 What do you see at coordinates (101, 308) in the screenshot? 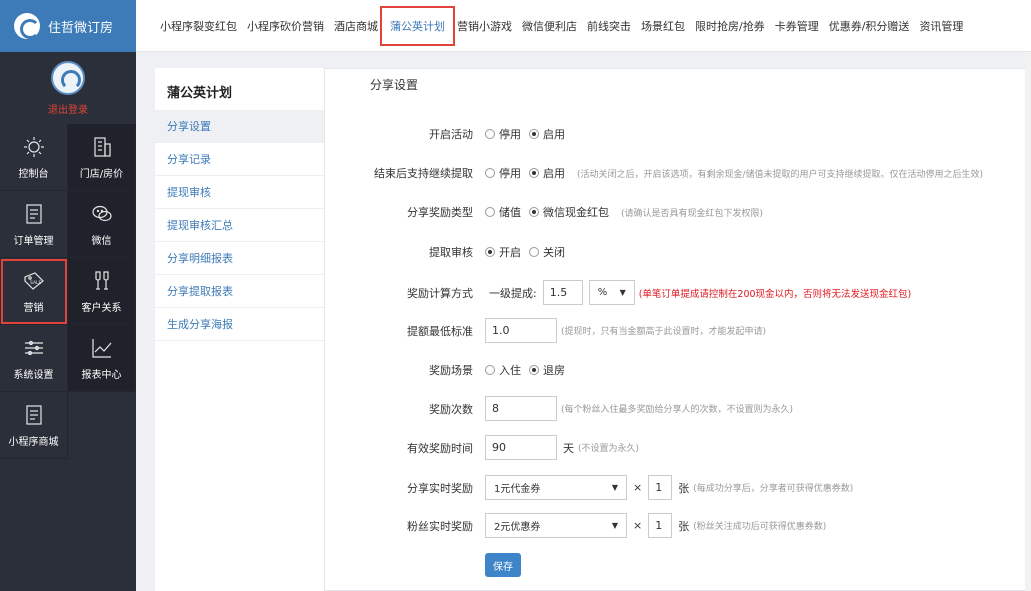
I see `sidebar-item-label: 客户关系` at bounding box center [101, 308].